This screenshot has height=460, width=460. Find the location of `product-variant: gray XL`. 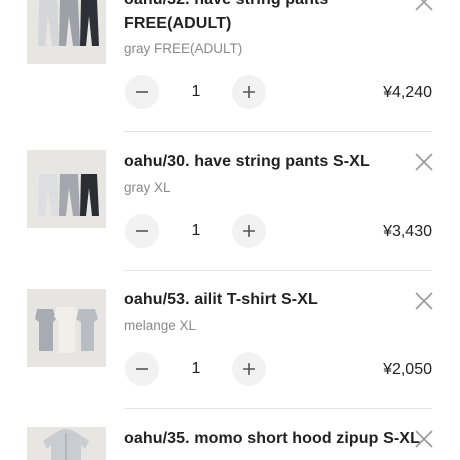

product-variant: gray XL is located at coordinates (147, 187).